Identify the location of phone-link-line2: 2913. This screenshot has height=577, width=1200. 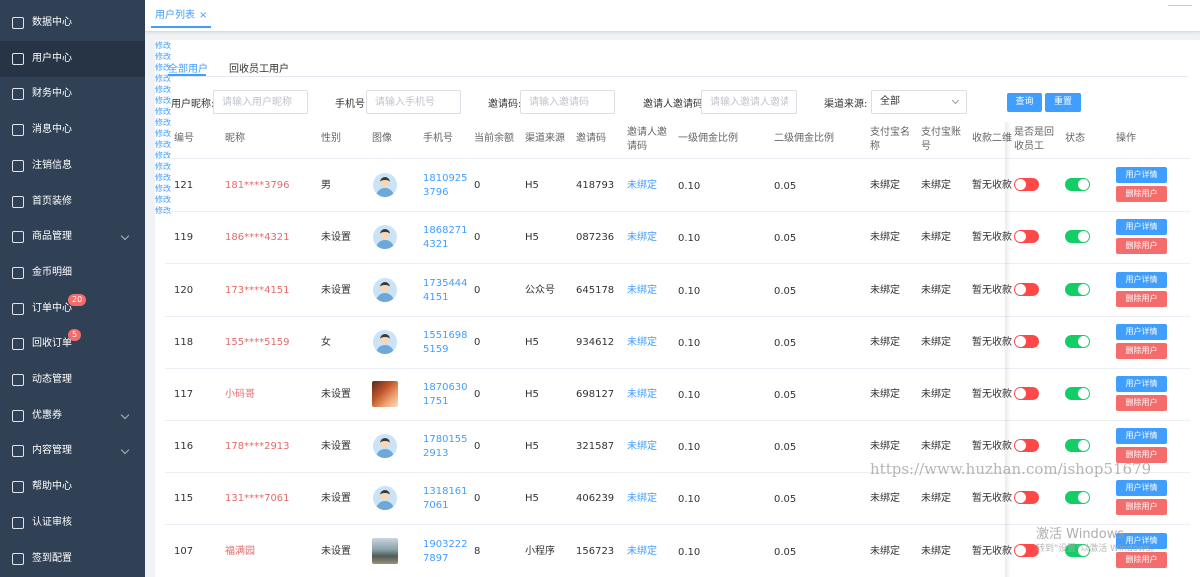
(435, 453).